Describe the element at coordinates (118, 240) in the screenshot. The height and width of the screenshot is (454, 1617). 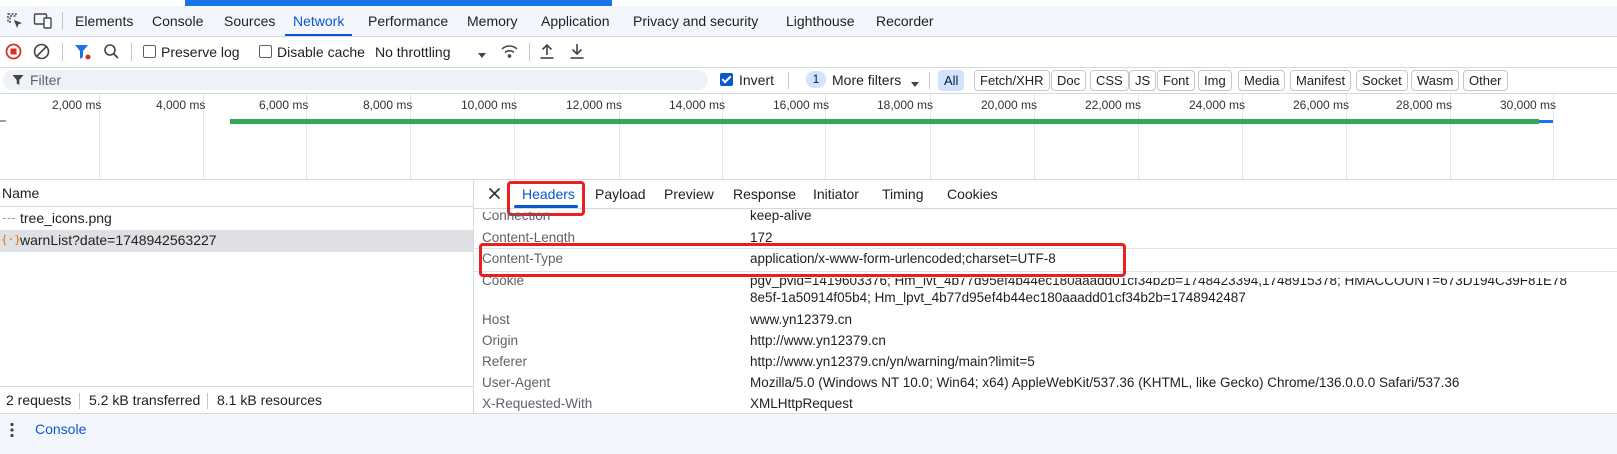
I see `request-name: warnList?date=1748942563227` at that location.